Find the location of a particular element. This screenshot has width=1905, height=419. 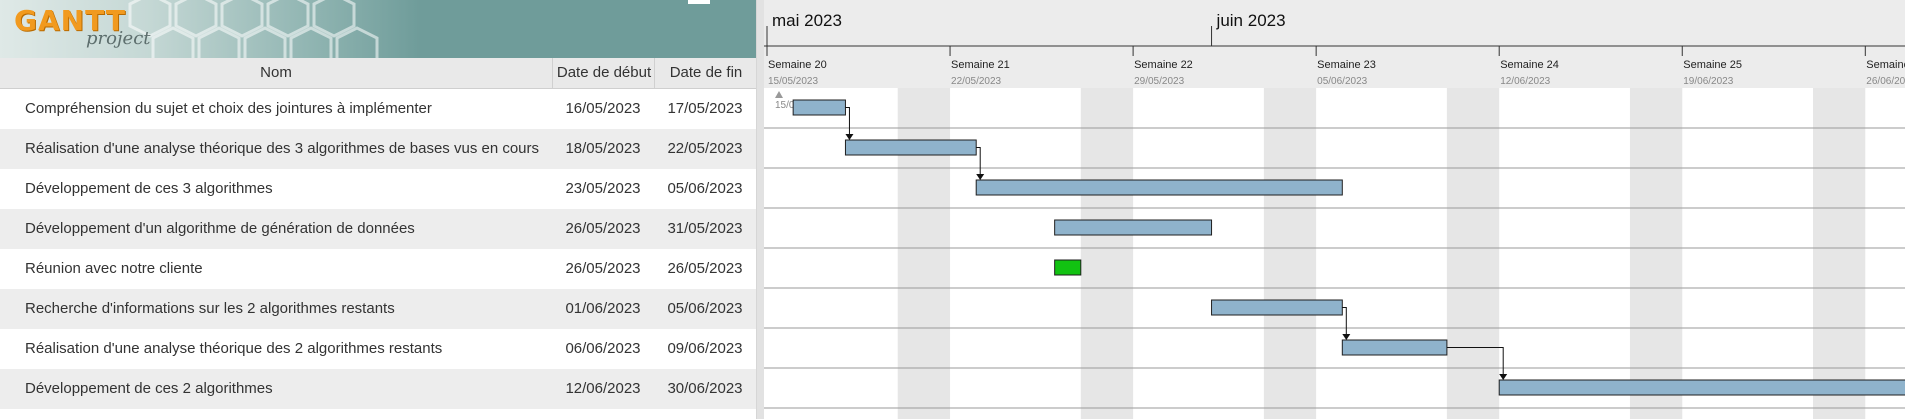

hexagon-pattern is located at coordinates (253, 29).